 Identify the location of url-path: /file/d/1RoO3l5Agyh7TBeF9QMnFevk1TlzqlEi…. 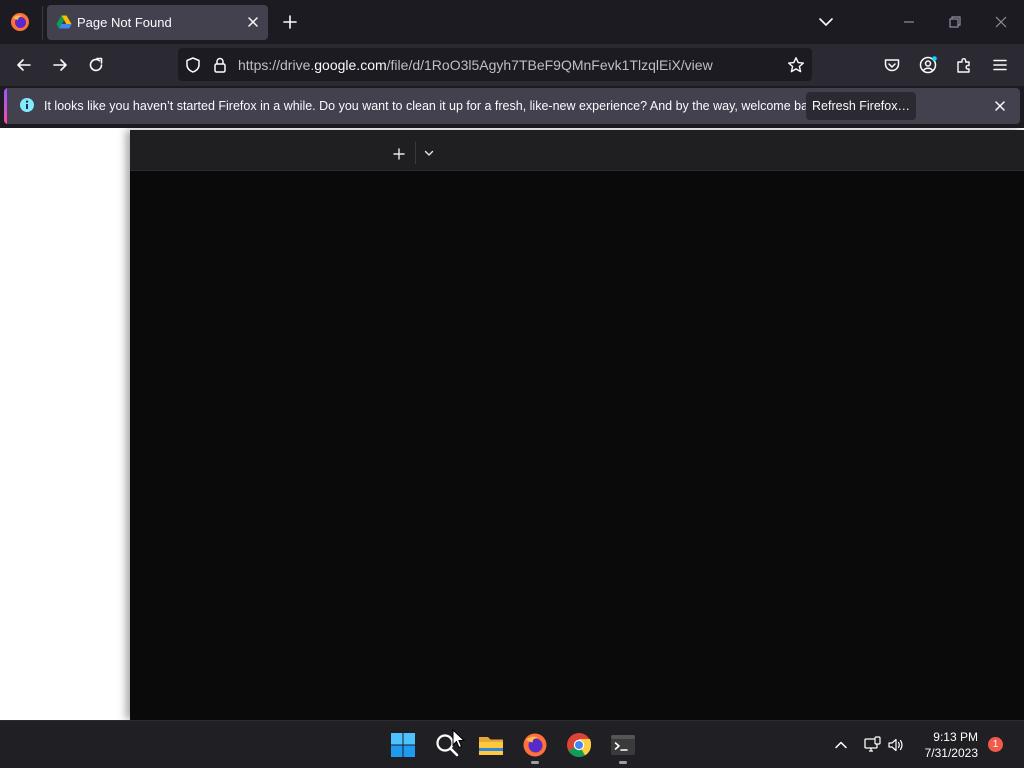
(549, 65).